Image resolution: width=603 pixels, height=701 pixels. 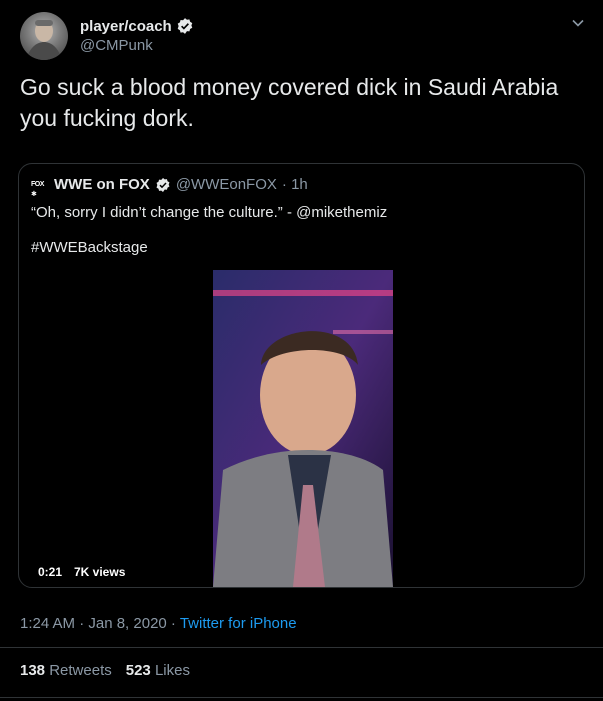 I want to click on quoted-tweet-time: · 1h, so click(x=294, y=184).